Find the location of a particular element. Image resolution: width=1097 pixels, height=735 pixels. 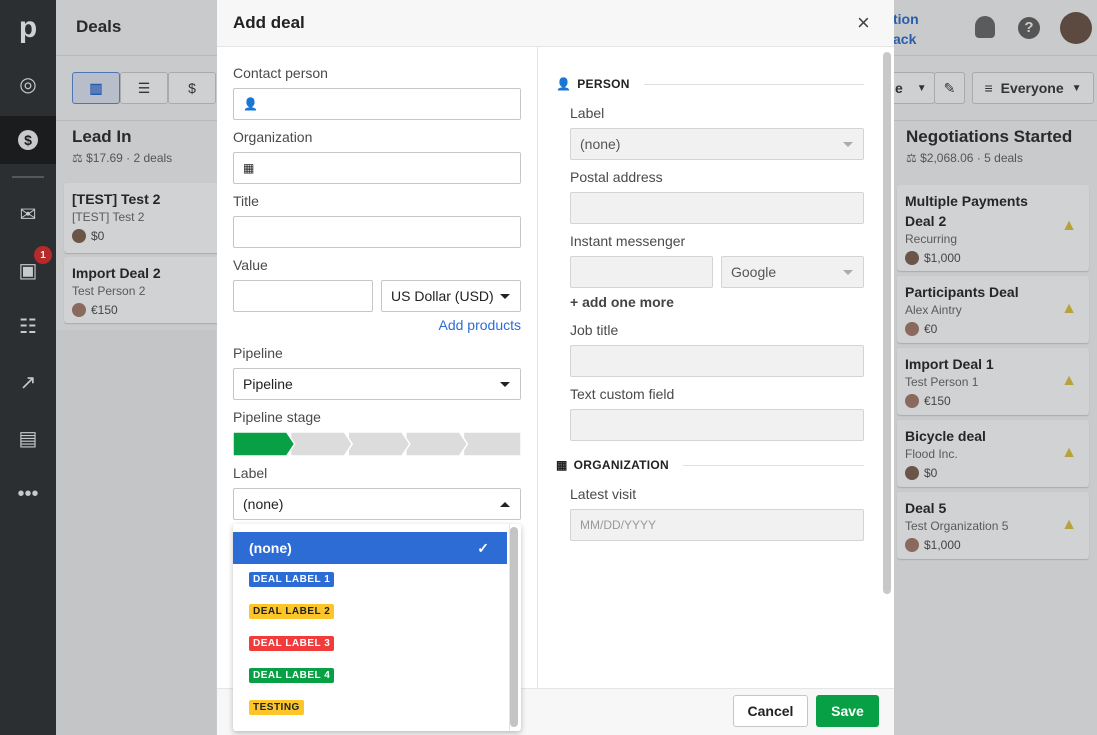

dropdown-option: DEAL LABEL 3 is located at coordinates (370, 643).